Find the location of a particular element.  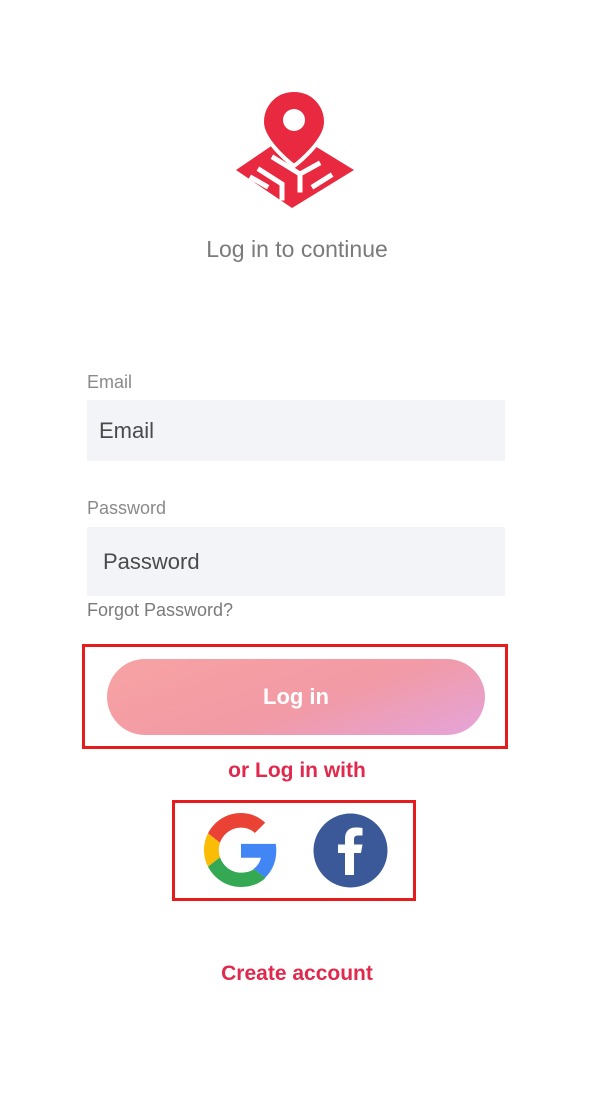

password-label: Password is located at coordinates (127, 508).